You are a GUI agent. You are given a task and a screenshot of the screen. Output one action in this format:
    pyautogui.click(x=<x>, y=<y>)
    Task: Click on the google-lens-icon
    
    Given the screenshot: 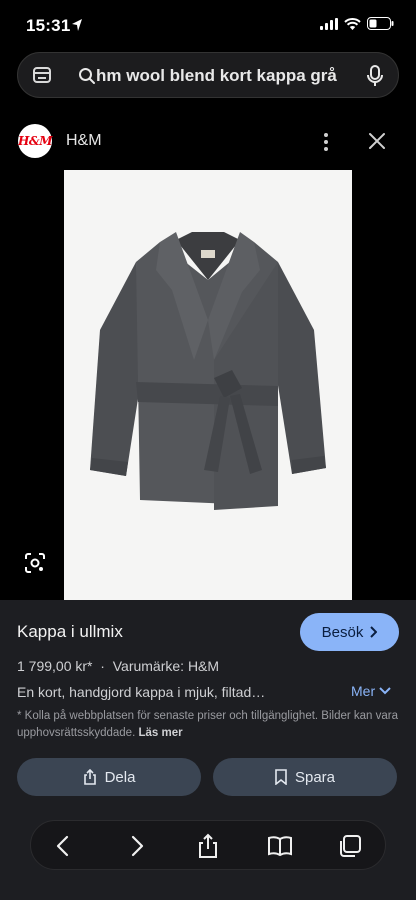 What is the action you would take?
    pyautogui.click(x=42, y=75)
    